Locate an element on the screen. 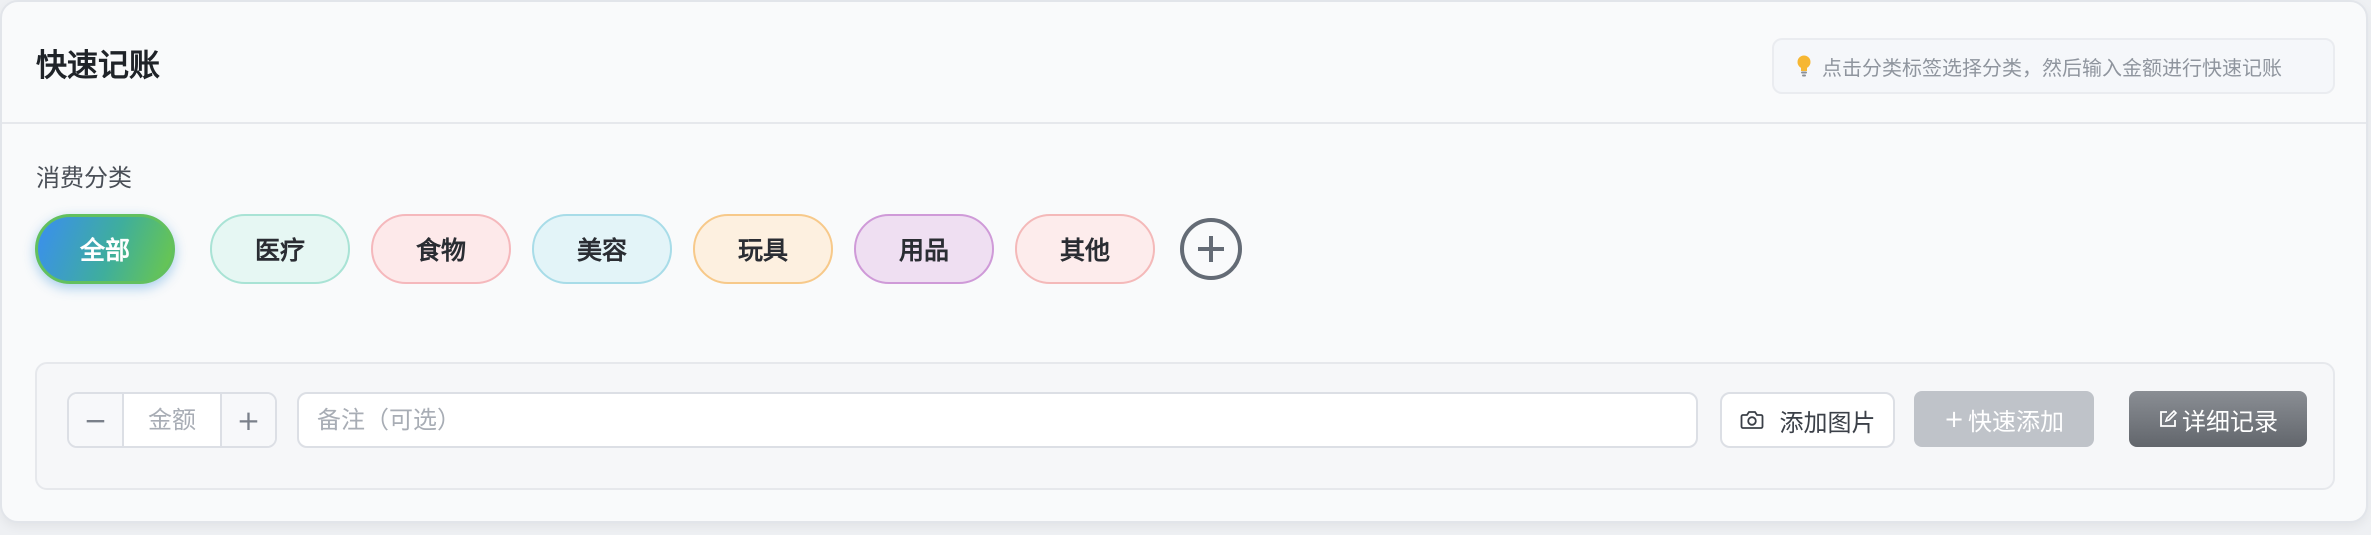 Image resolution: width=2371 pixels, height=535 pixels. category-pill-toys: 玩具 is located at coordinates (763, 249).